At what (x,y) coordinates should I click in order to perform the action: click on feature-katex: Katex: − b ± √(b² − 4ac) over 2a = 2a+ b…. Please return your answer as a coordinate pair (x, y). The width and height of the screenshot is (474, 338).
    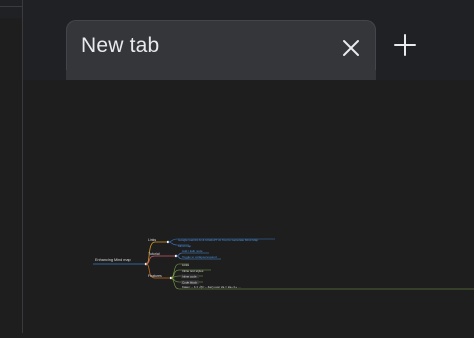
    Looking at the image, I should click on (211, 287).